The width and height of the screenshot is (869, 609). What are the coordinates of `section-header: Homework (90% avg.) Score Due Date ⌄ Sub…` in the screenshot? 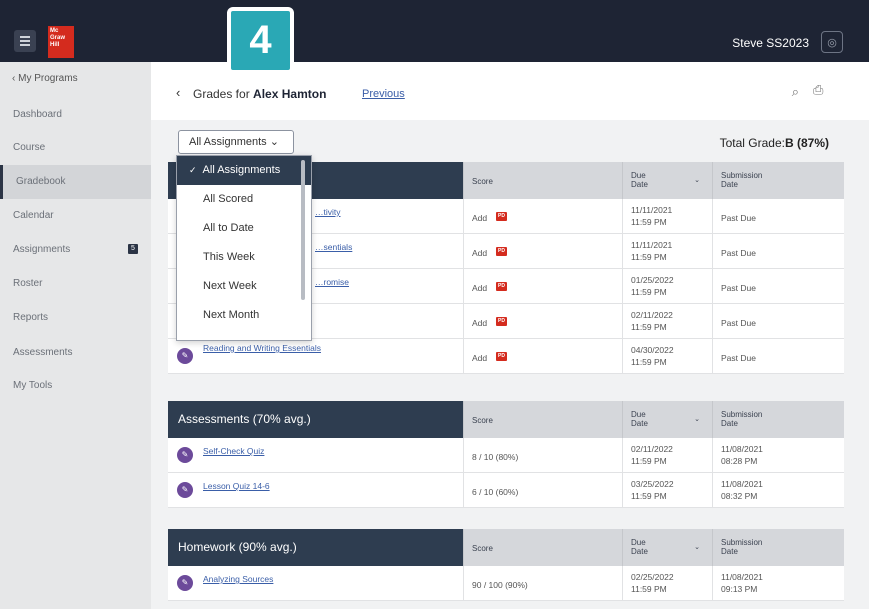 It's located at (506, 547).